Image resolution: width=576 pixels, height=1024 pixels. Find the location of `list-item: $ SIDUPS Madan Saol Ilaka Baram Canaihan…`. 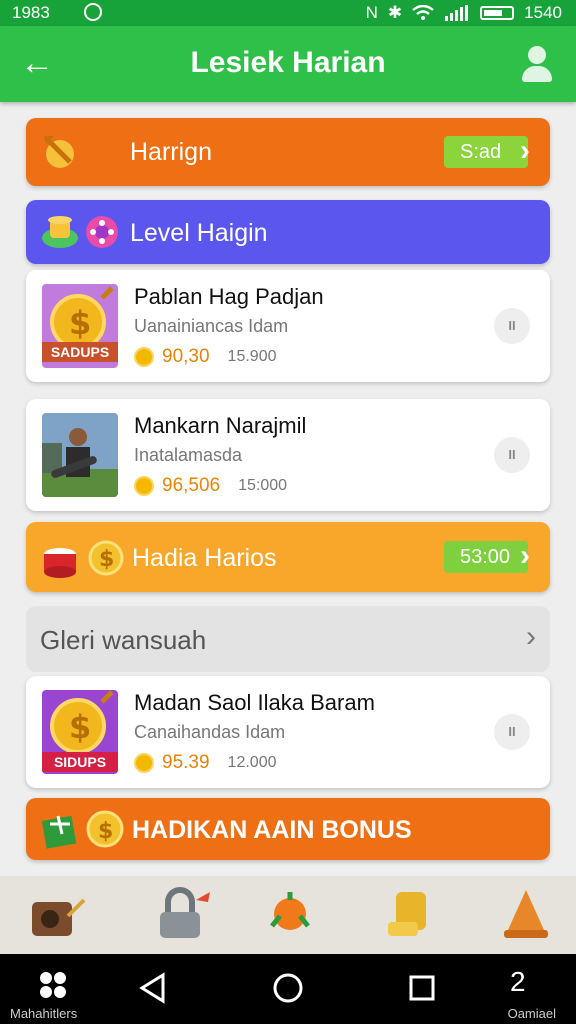

list-item: $ SIDUPS Madan Saol Ilaka Baram Canaihan… is located at coordinates (288, 732).